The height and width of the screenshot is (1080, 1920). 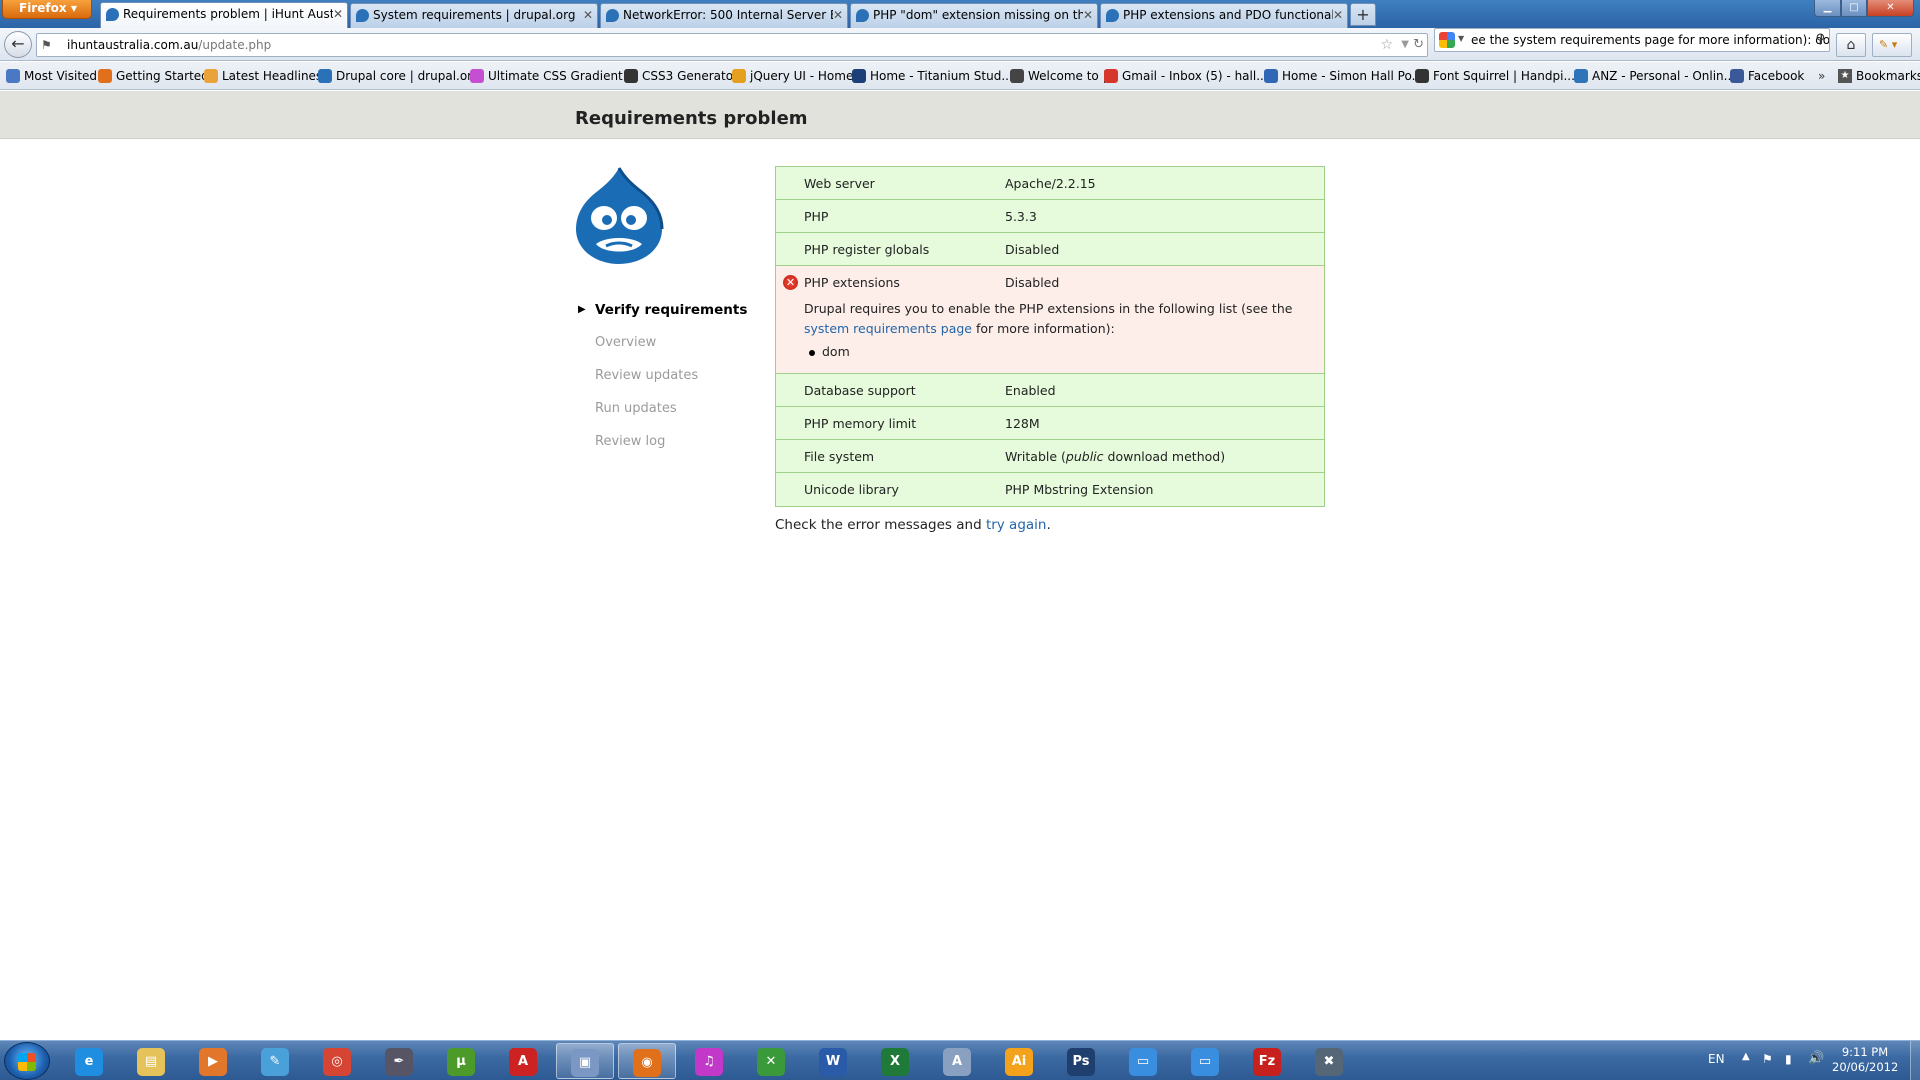 I want to click on error-icon: ✕, so click(x=790, y=282).